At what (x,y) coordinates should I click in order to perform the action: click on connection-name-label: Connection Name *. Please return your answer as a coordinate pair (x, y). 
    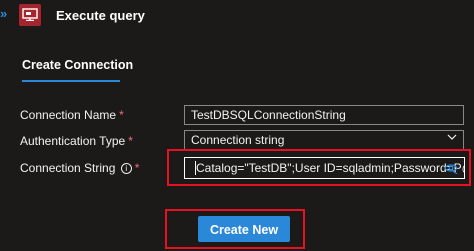
    Looking at the image, I should click on (72, 115).